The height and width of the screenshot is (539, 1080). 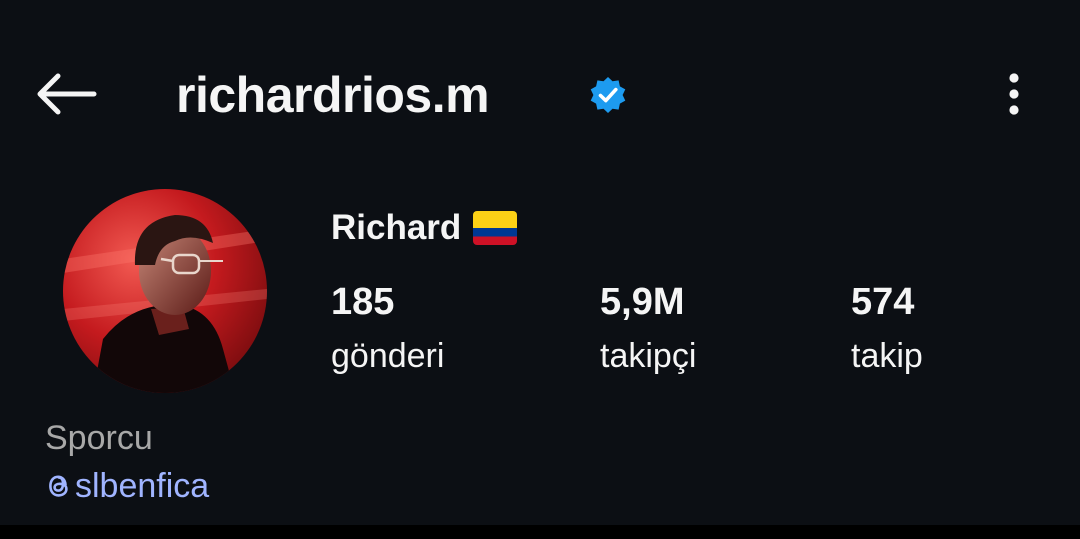 I want to click on following-count: 574, so click(x=883, y=302).